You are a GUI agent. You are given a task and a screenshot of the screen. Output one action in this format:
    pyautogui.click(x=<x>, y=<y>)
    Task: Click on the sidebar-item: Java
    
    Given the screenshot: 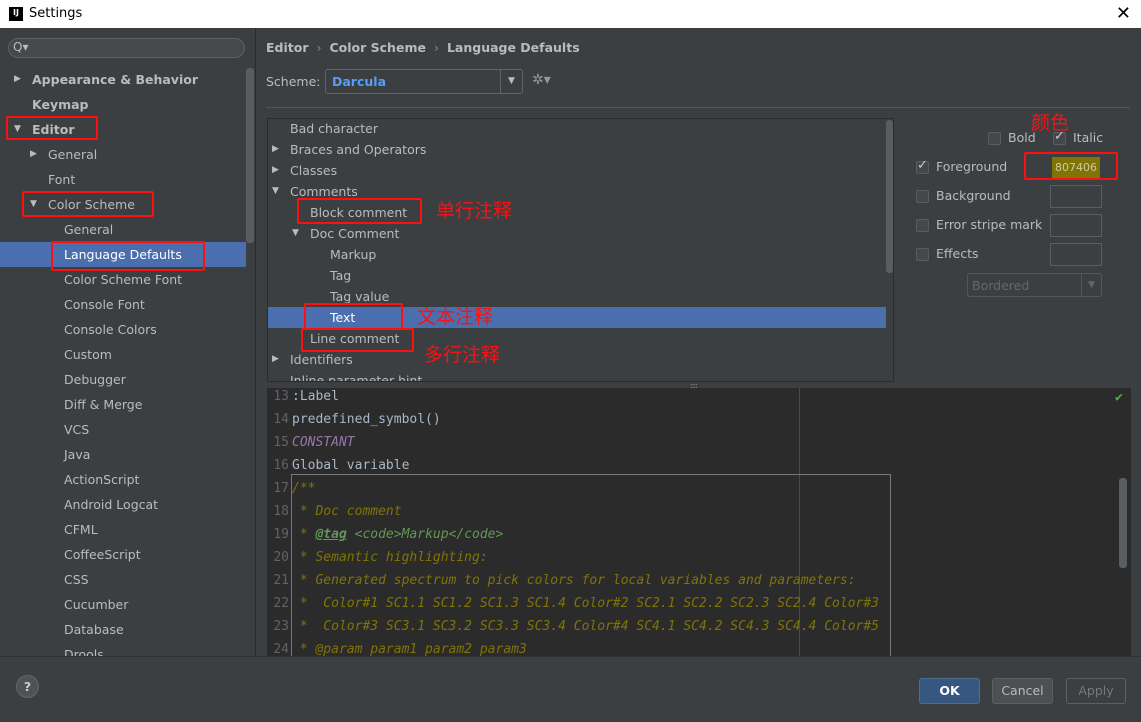 What is the action you would take?
    pyautogui.click(x=123, y=454)
    